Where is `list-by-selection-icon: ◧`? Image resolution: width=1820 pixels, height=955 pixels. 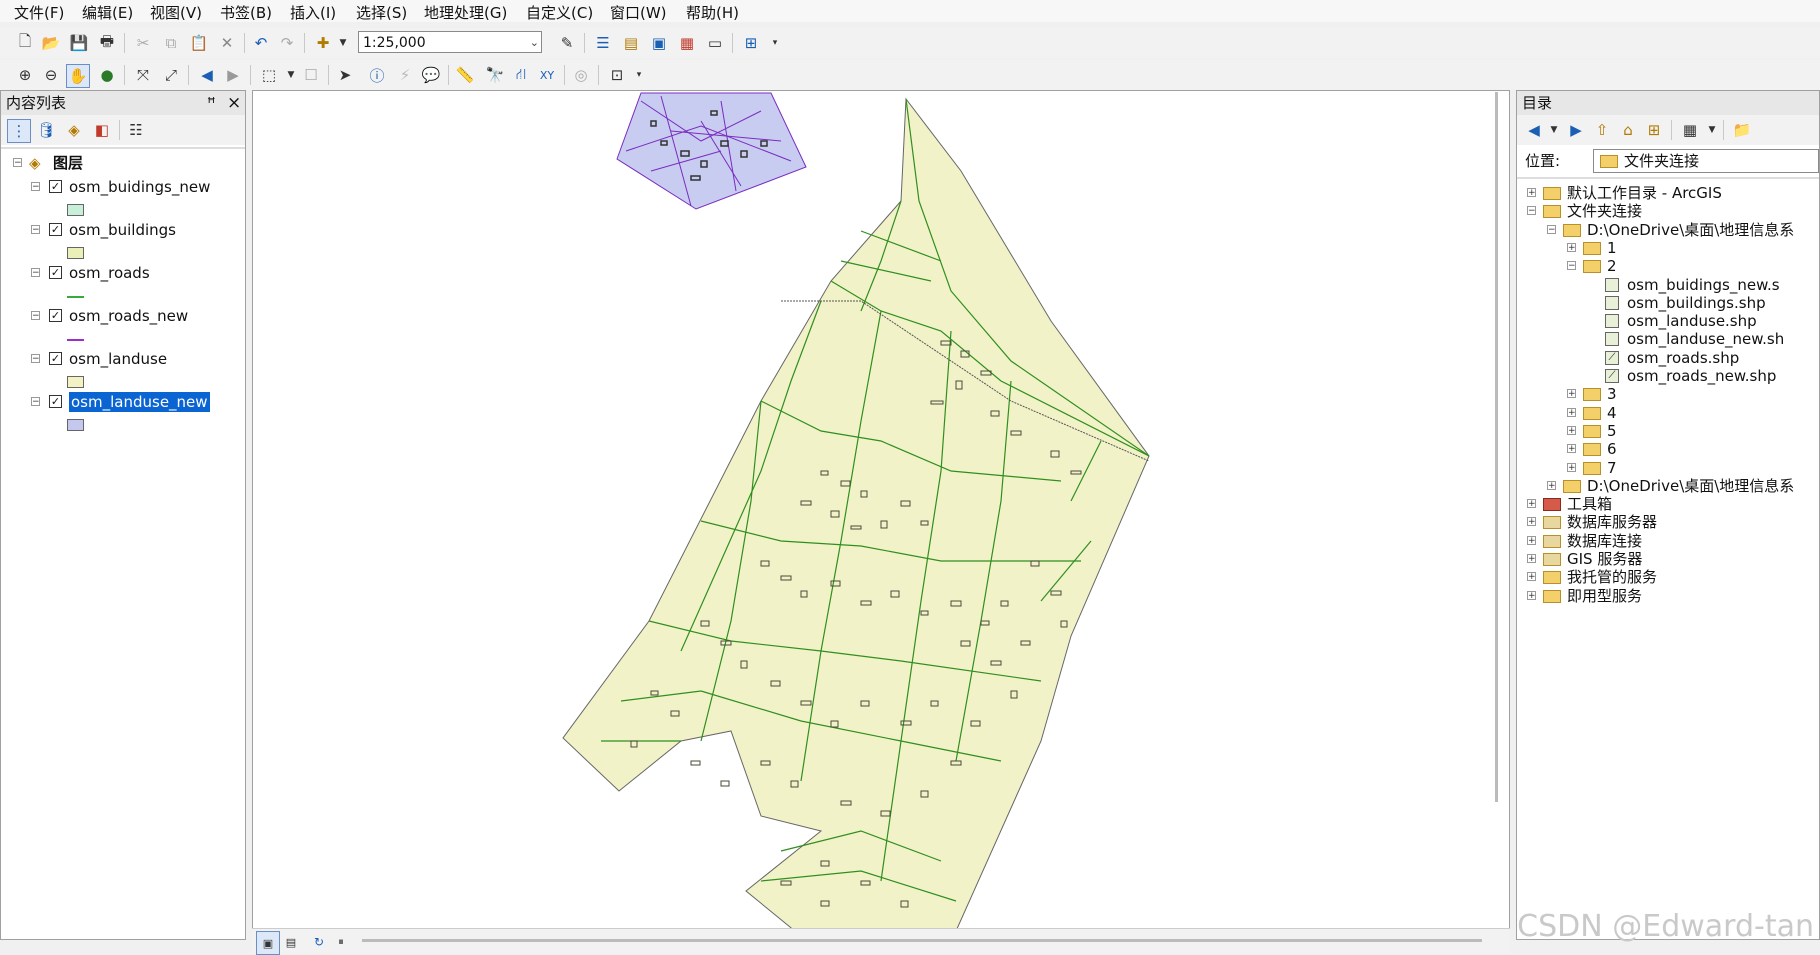
list-by-selection-icon: ◧ is located at coordinates (102, 130).